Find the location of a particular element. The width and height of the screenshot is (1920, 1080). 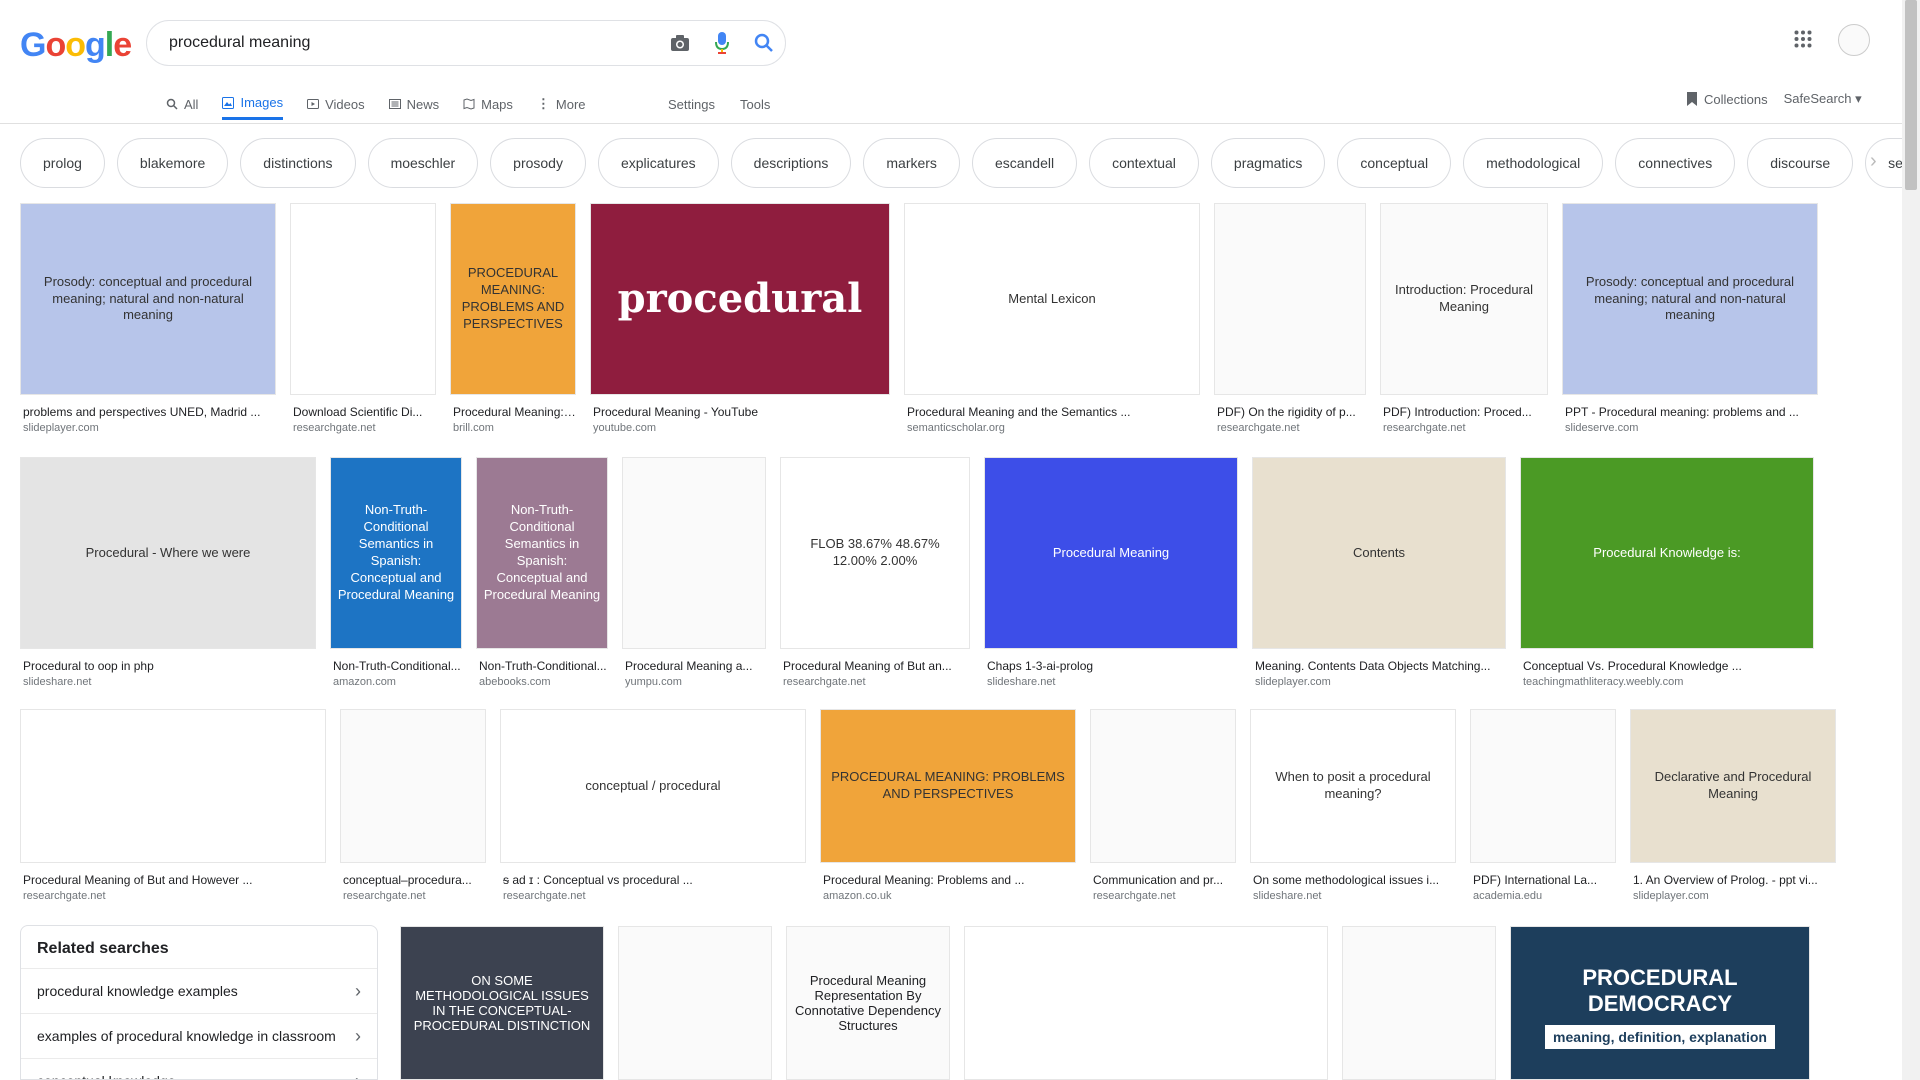

filter-chip: markers is located at coordinates (911, 163).